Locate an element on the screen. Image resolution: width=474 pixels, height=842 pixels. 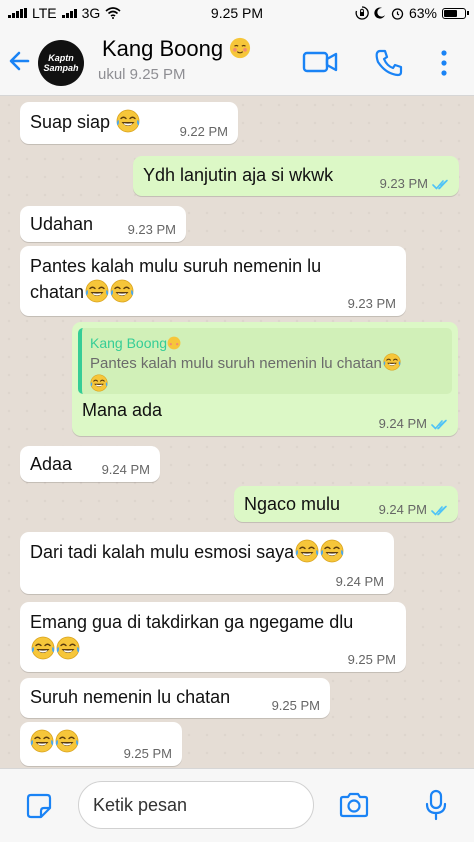
message-bubble: Suruh nemenin lu chatan 9.25 PM is located at coordinates (175, 698).